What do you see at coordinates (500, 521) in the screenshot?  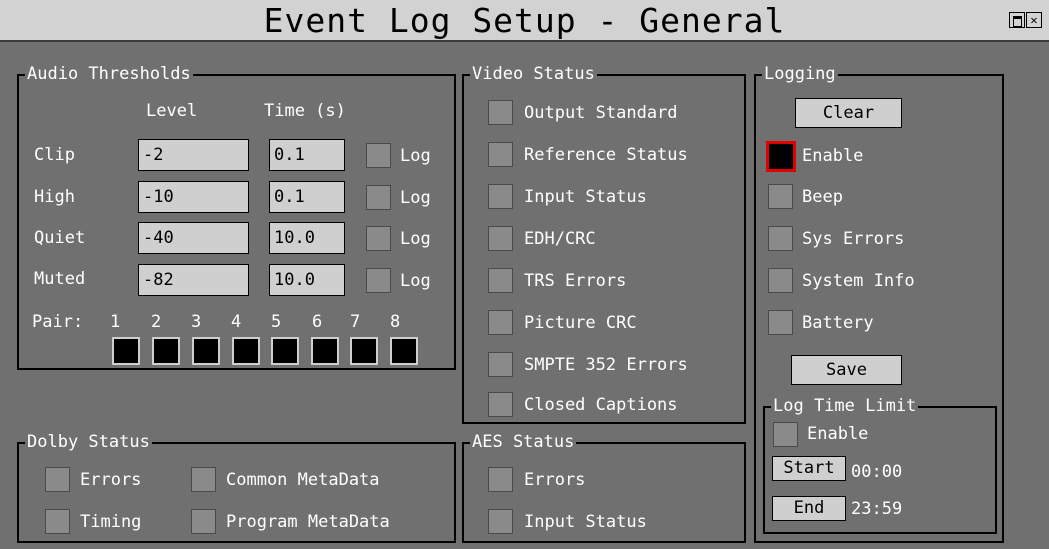 I see `aes-input-status-checkbox` at bounding box center [500, 521].